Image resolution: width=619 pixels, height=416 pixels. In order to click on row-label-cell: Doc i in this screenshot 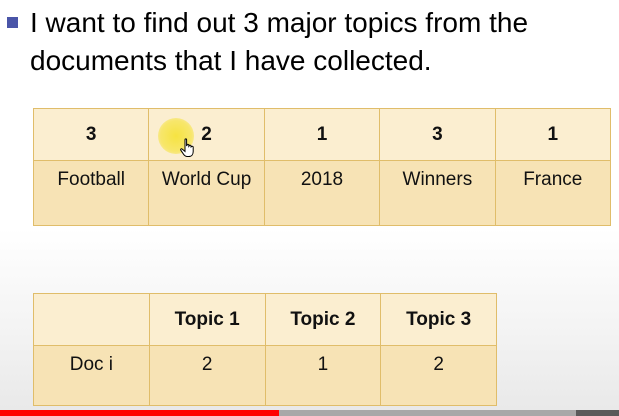, I will do `click(91, 375)`.